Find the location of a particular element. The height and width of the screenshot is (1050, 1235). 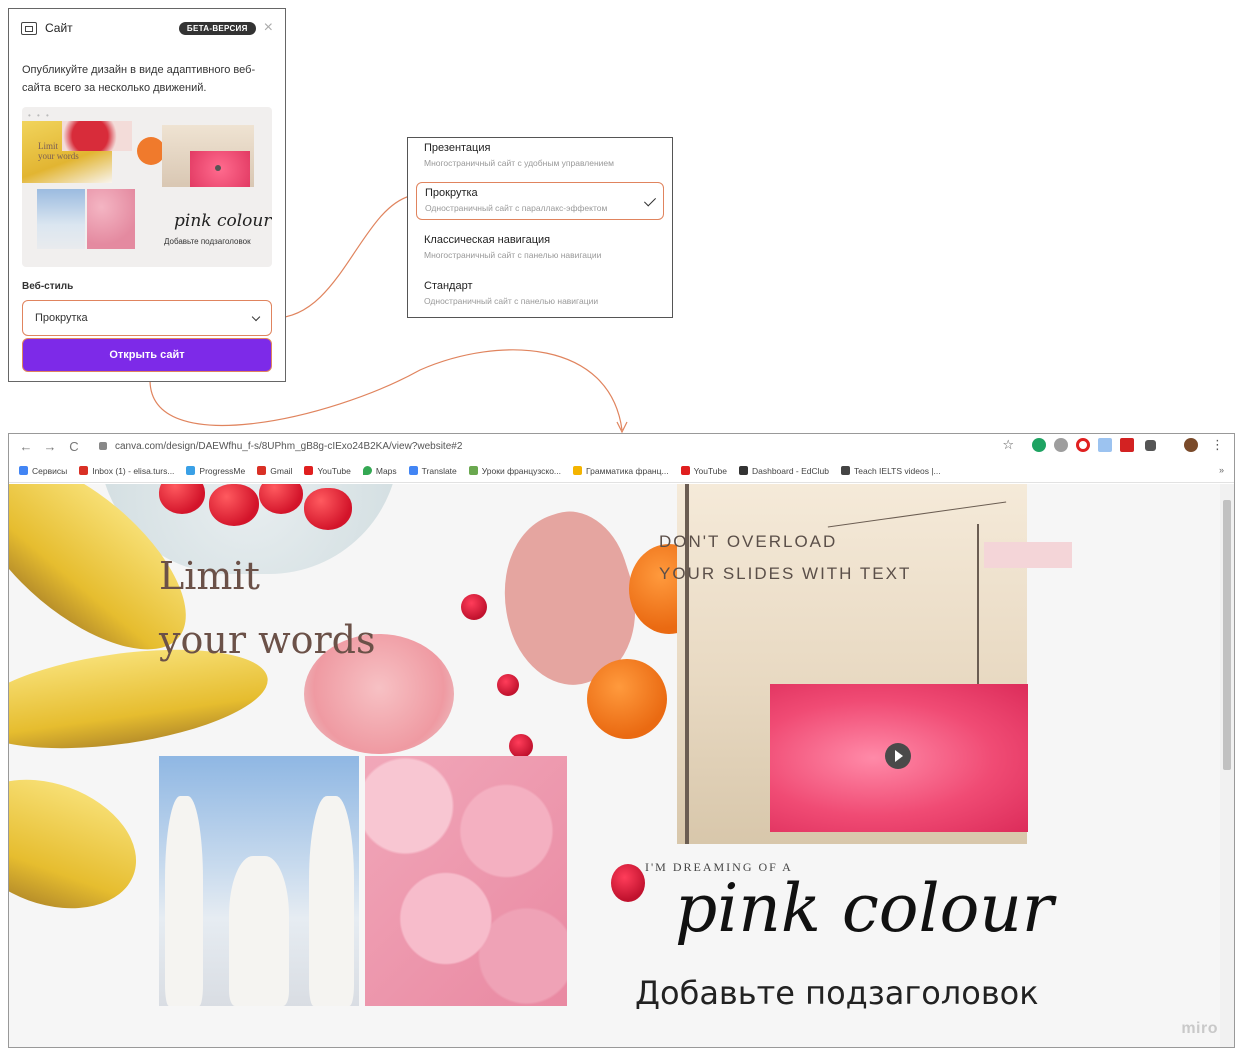

extension-camera-icon is located at coordinates (1061, 445).